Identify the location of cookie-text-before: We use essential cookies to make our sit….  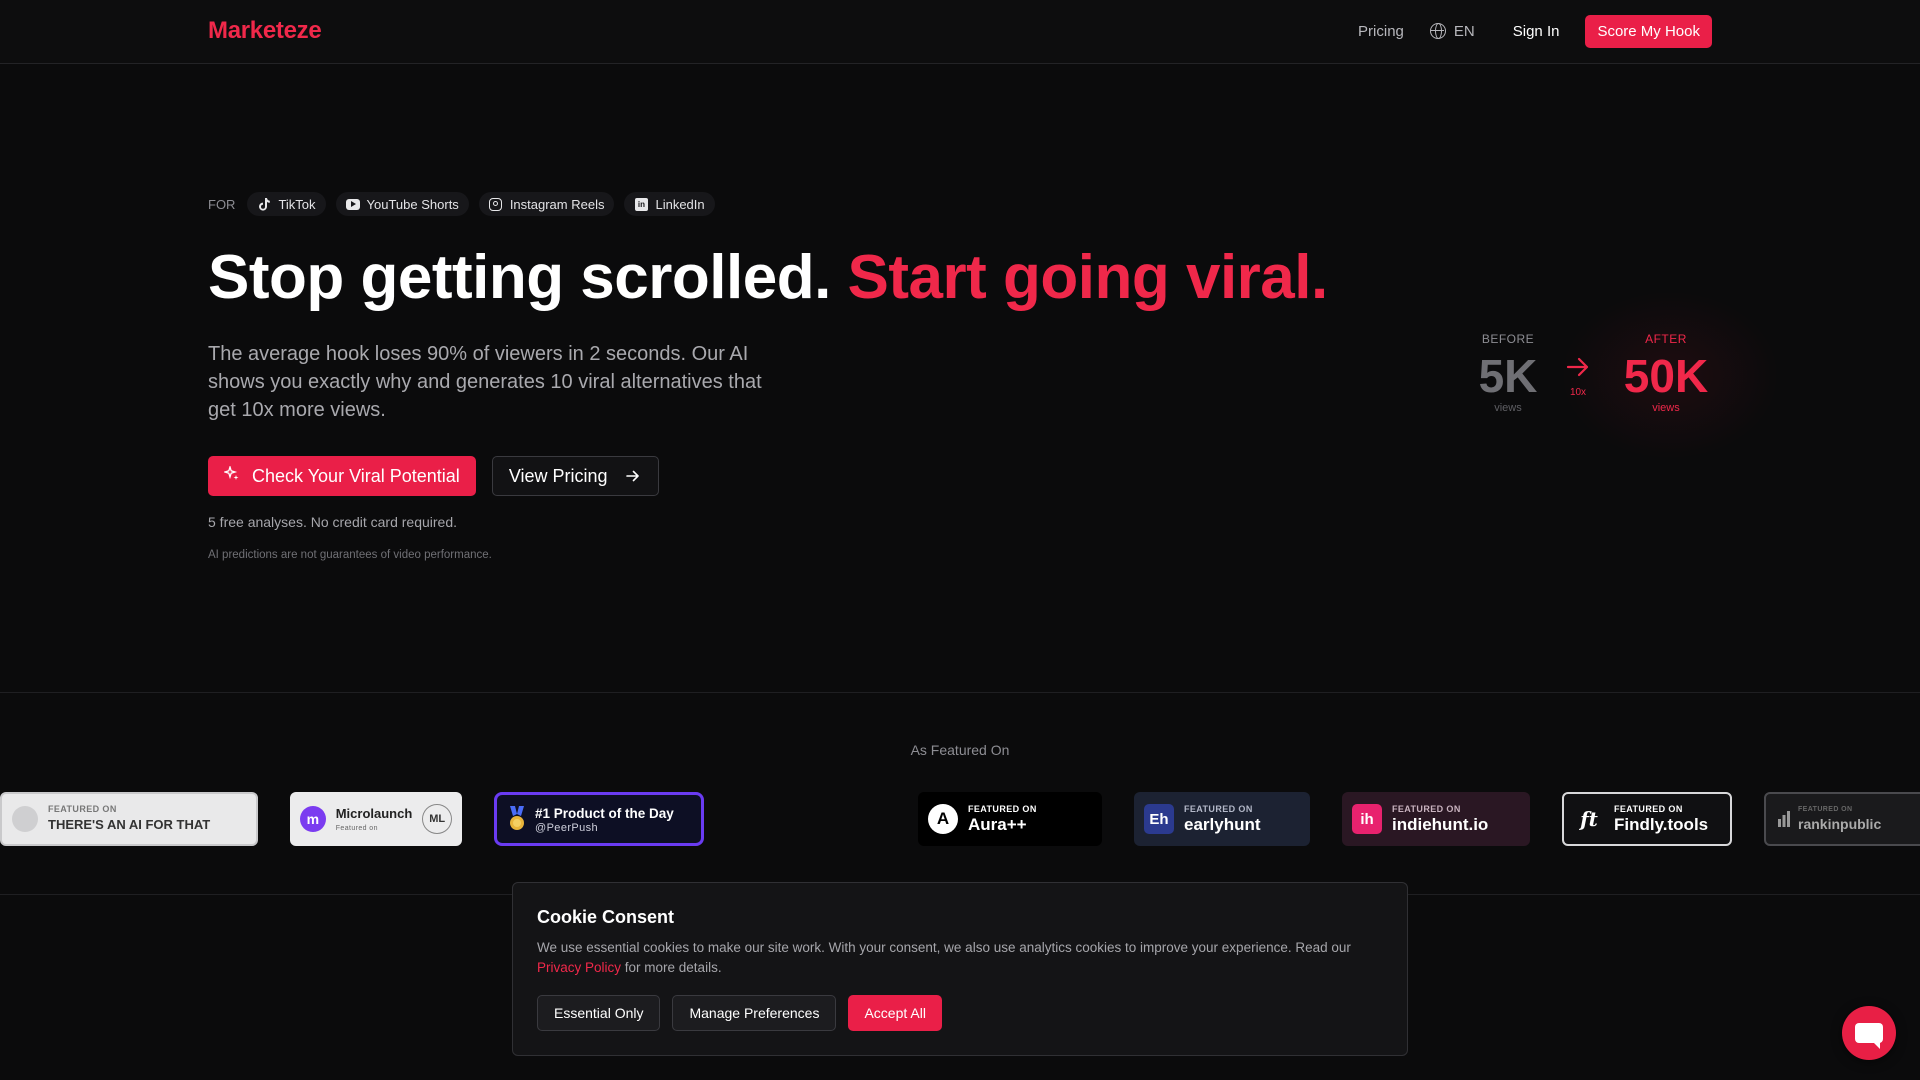
(944, 947).